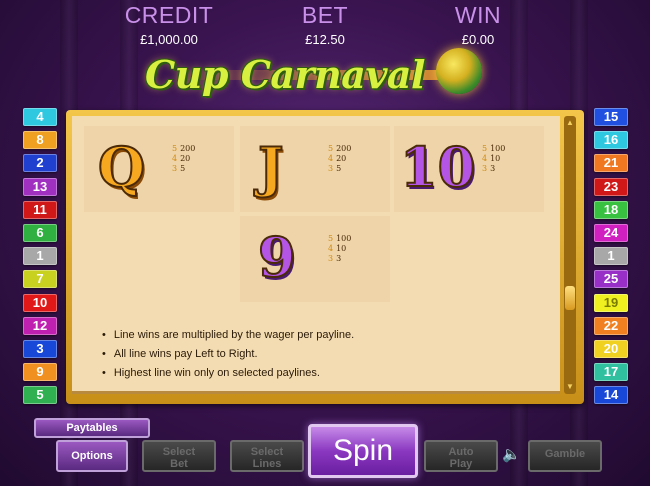  What do you see at coordinates (315, 169) in the screenshot?
I see `paytable-symbol-cell: J 5 200 4 20 3 5` at bounding box center [315, 169].